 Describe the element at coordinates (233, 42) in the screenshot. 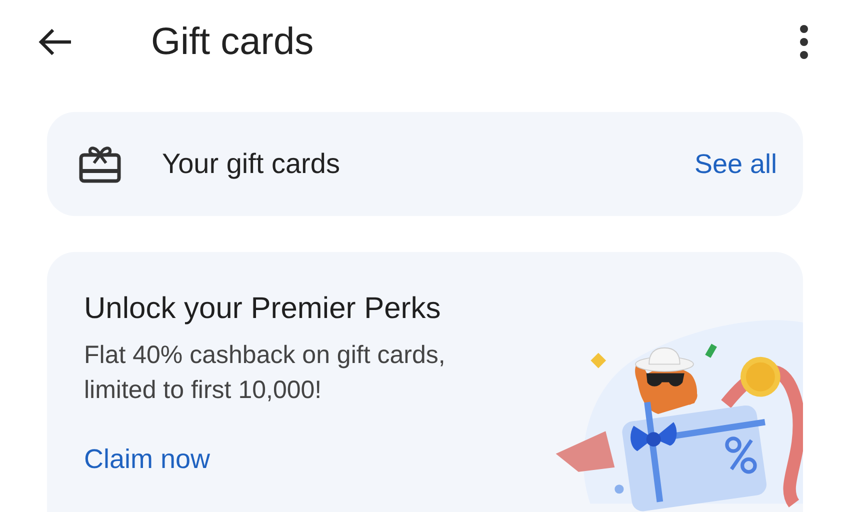

I see `screen-title: Gift cards` at that location.